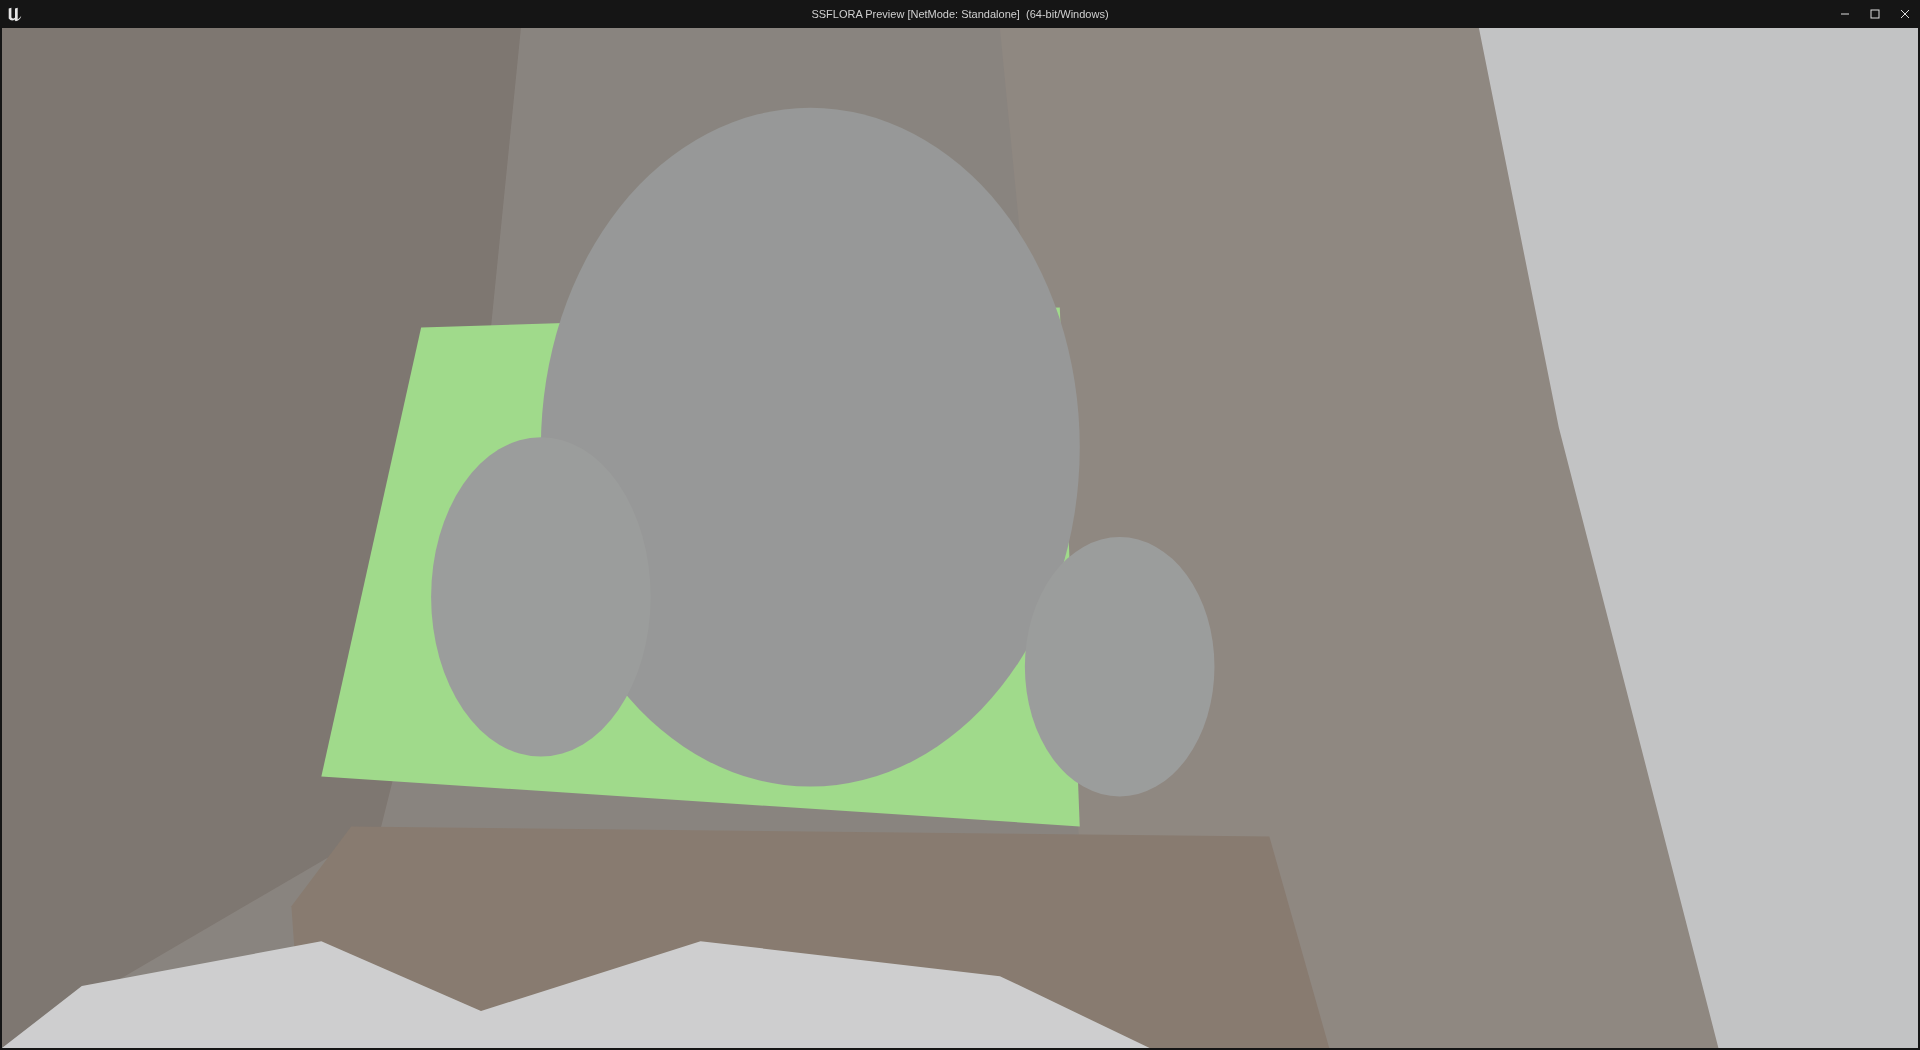 The image size is (1920, 1050). Describe the element at coordinates (1875, 14) in the screenshot. I see `maximize-icon` at that location.